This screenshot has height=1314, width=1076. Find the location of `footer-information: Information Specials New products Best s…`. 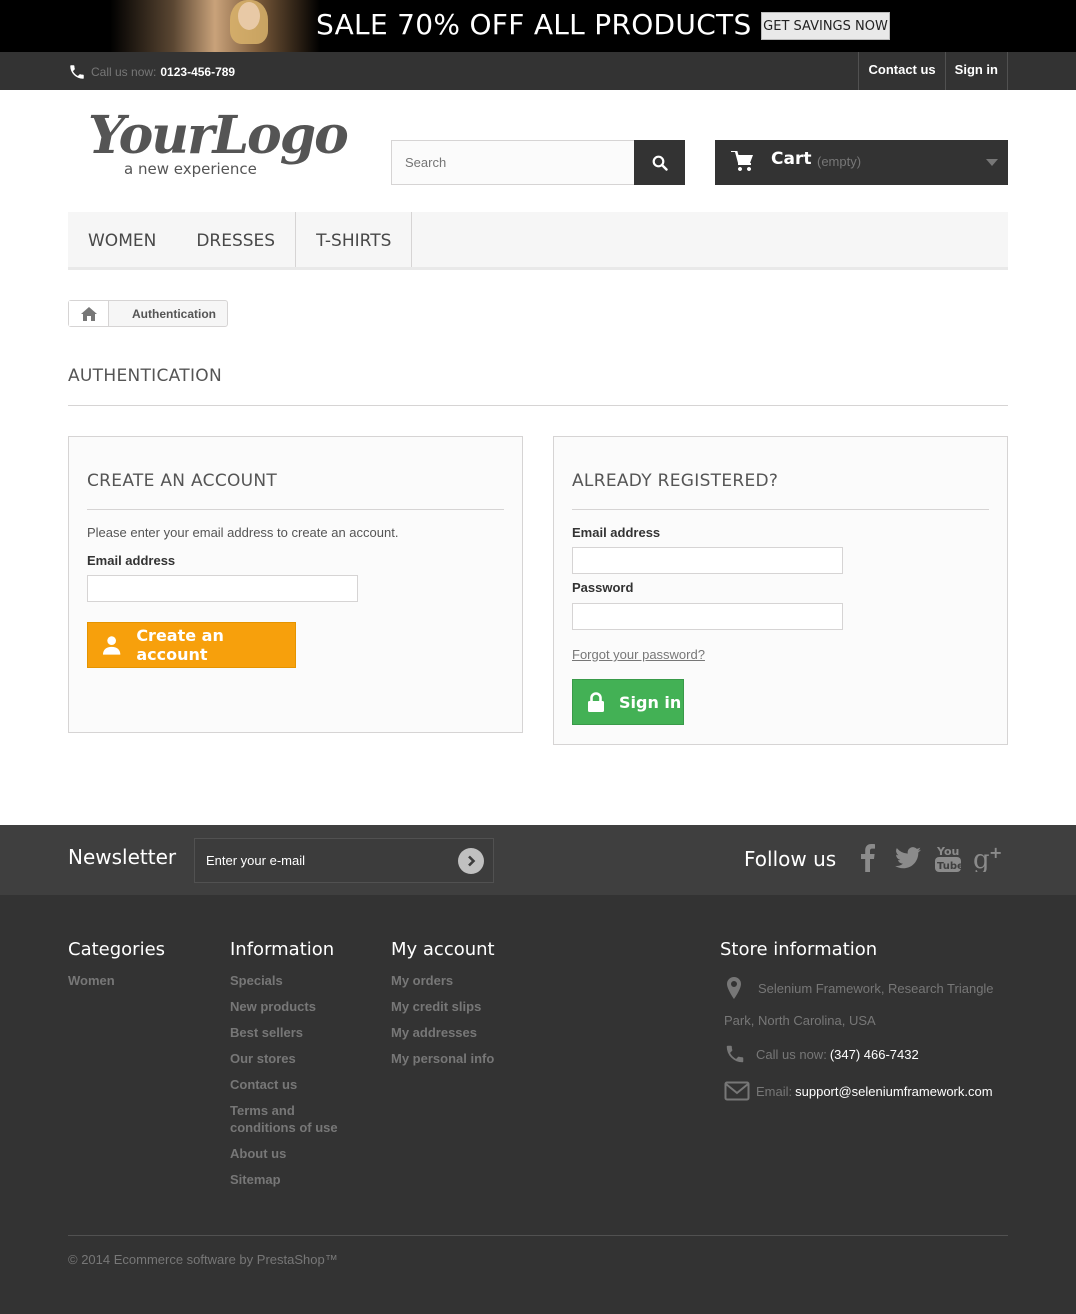

footer-information: Information Specials New products Best s… is located at coordinates (295, 1068).